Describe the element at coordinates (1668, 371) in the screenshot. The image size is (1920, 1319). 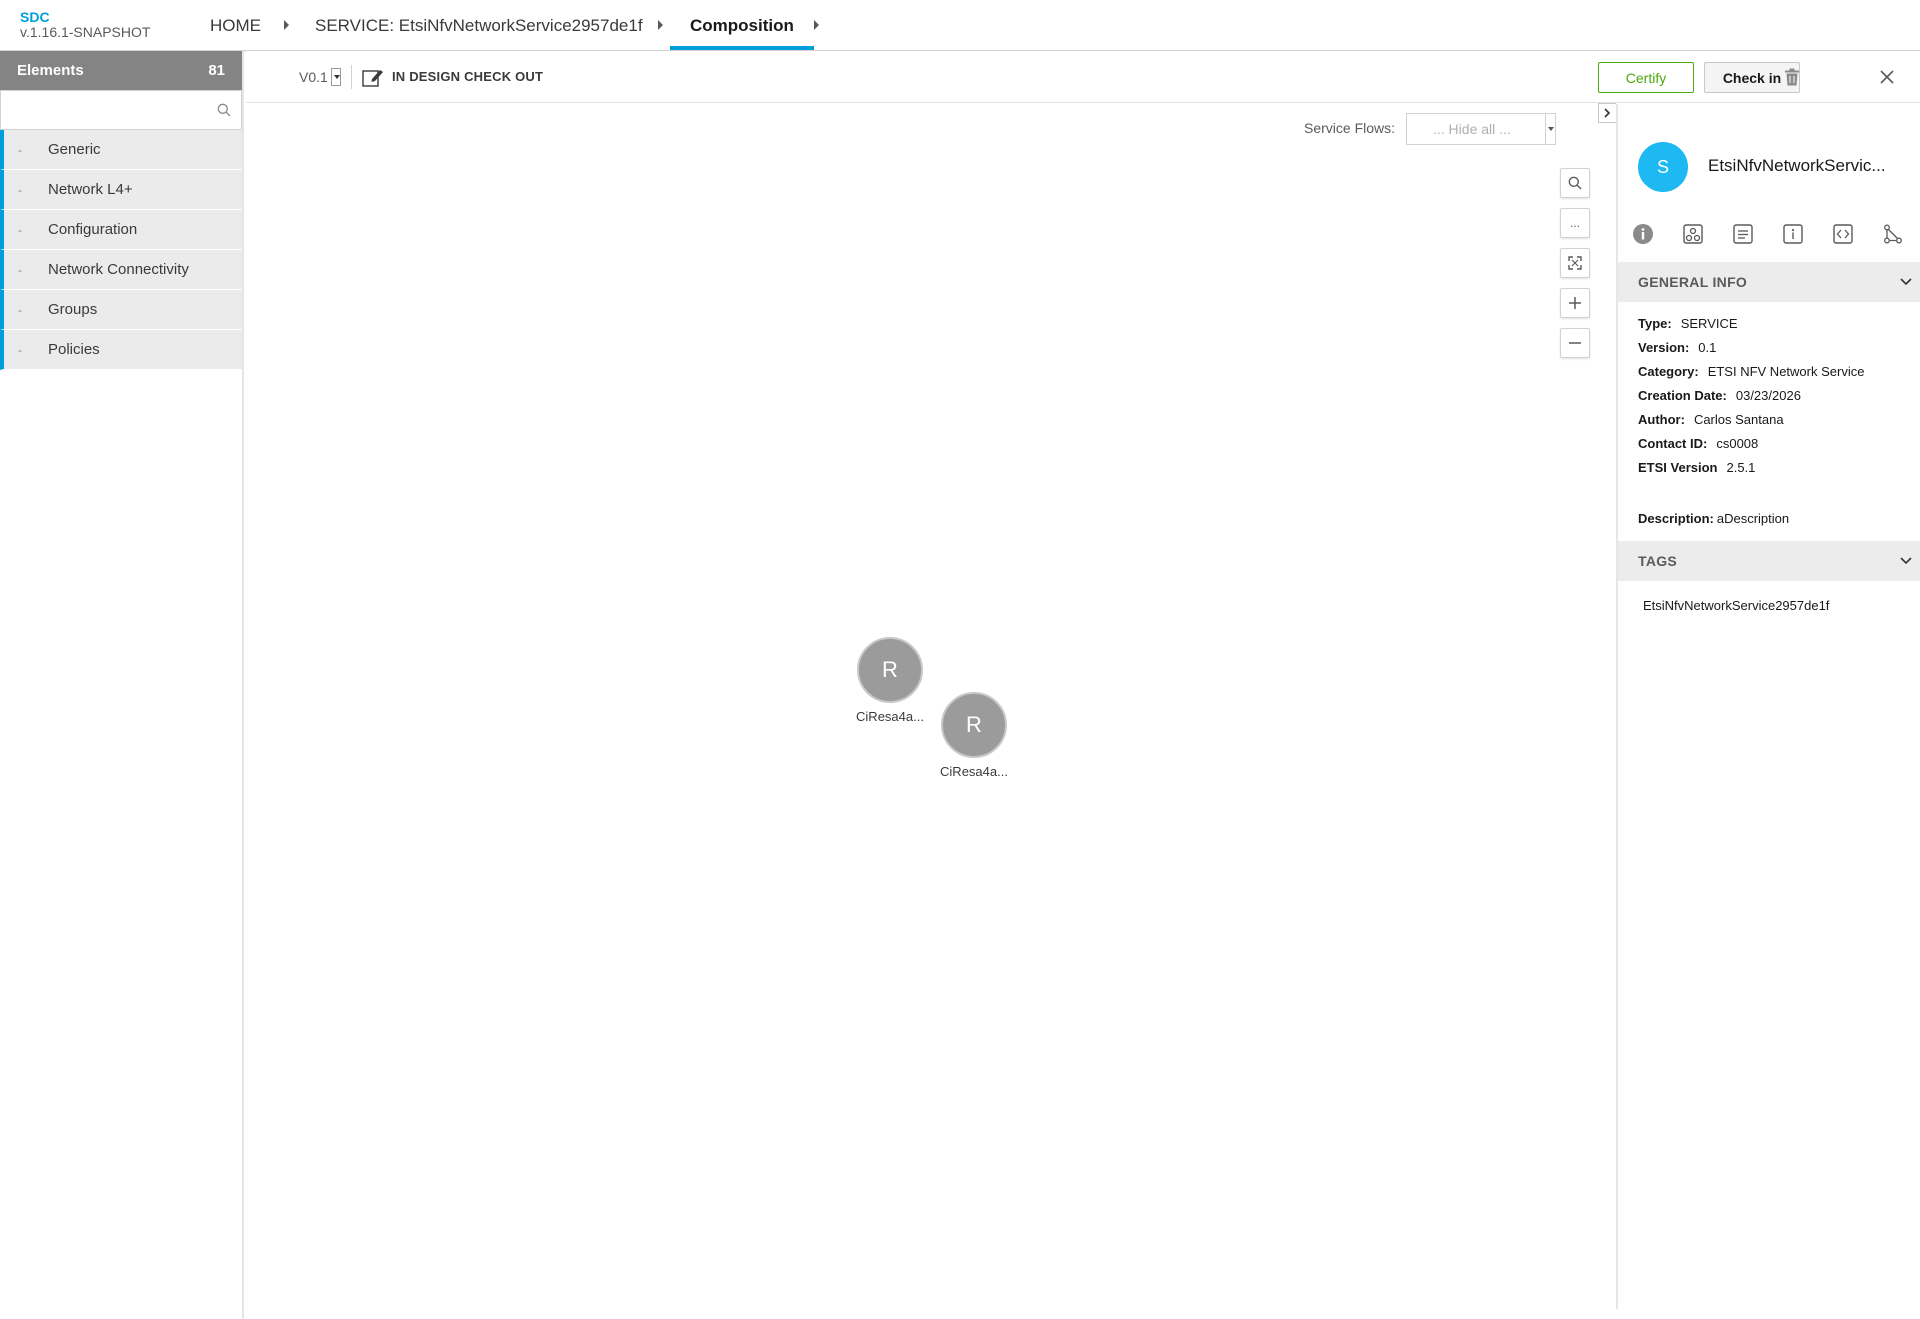
I see `info-key: Category:` at that location.